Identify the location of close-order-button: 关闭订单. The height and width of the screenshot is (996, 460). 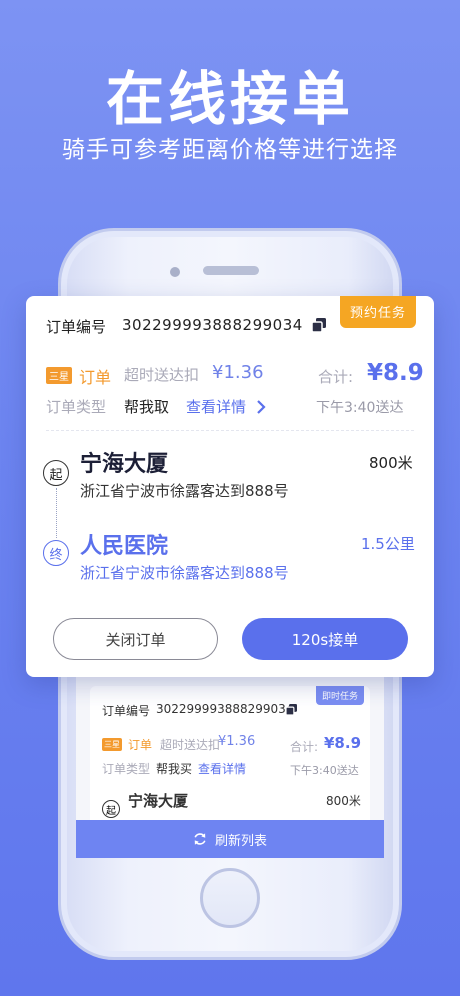
(135, 639).